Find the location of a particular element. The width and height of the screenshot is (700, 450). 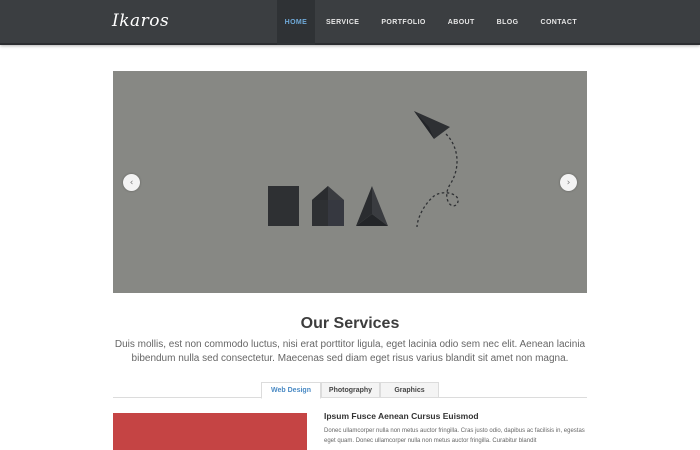

nav-home: HOME is located at coordinates (295, 22).